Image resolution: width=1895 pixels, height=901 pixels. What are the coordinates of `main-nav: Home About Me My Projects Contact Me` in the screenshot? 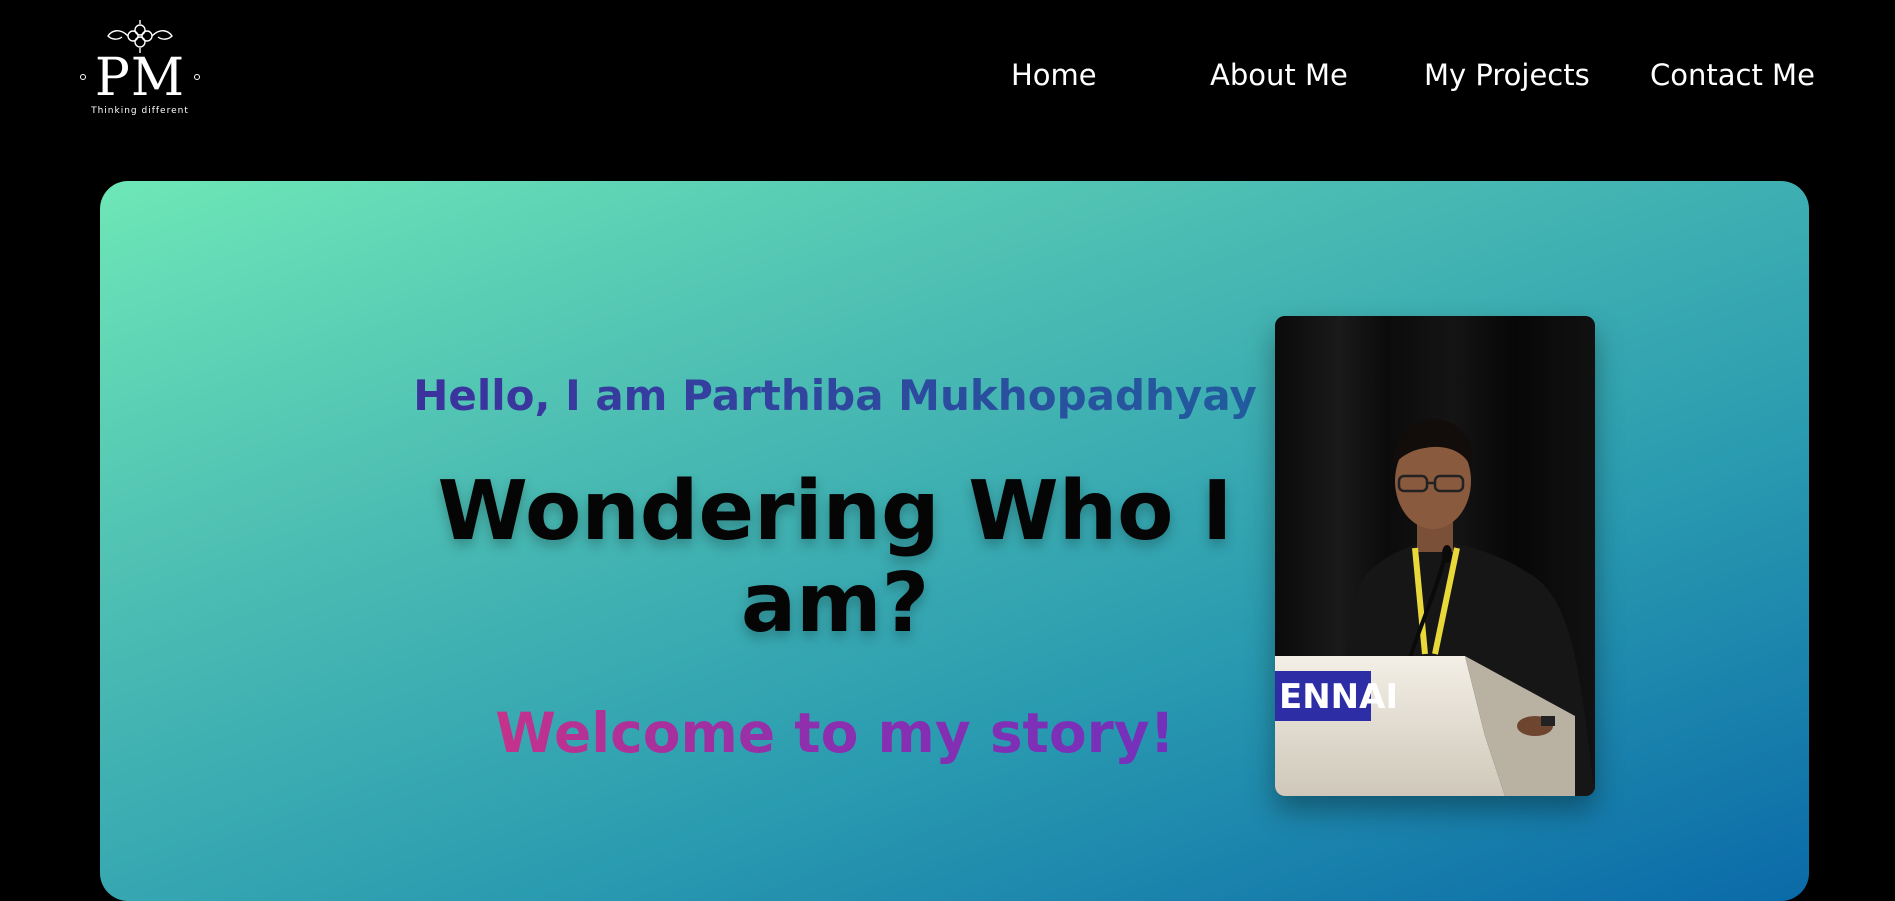 It's located at (947, 78).